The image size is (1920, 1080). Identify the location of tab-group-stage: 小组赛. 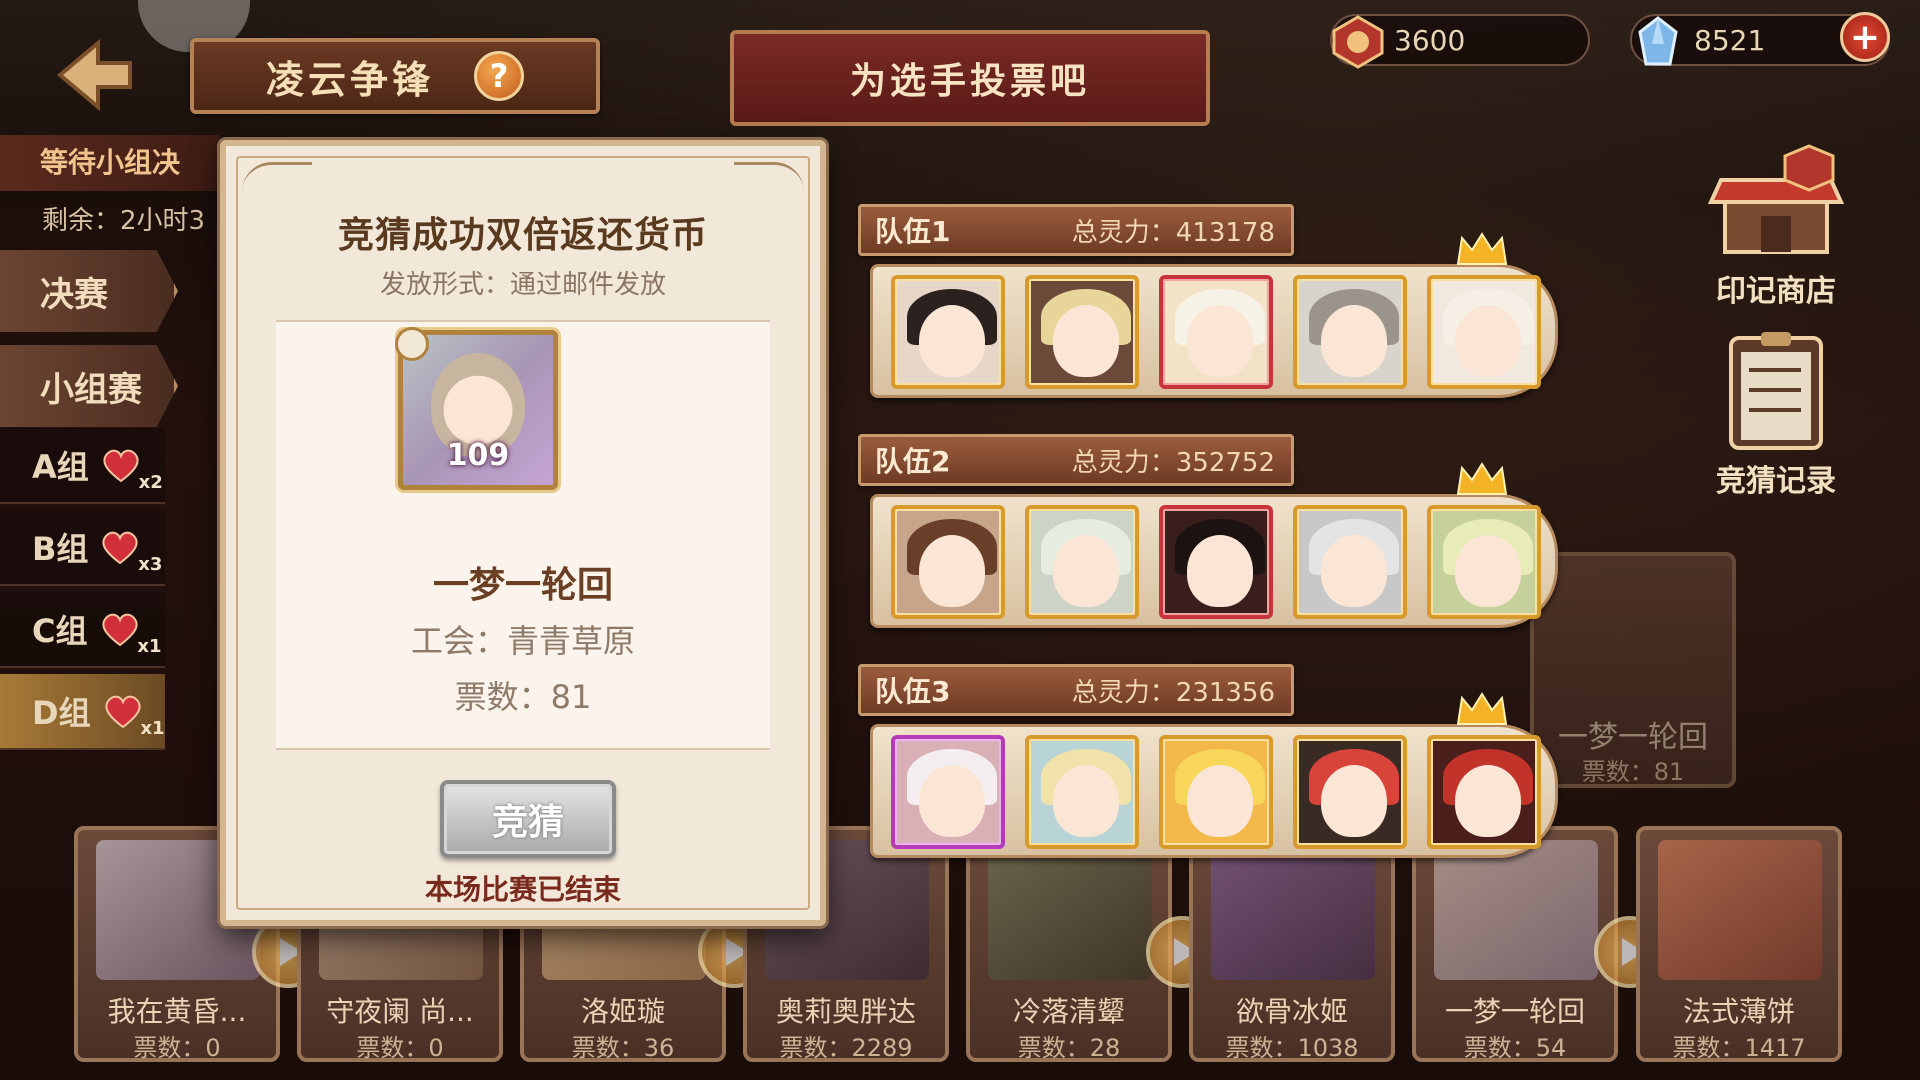
(89, 386).